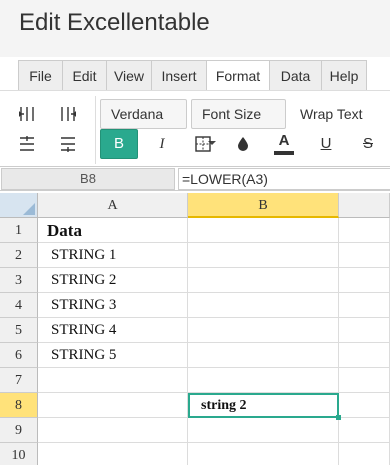 The image size is (390, 465). What do you see at coordinates (284, 153) in the screenshot?
I see `text-color-swatch` at bounding box center [284, 153].